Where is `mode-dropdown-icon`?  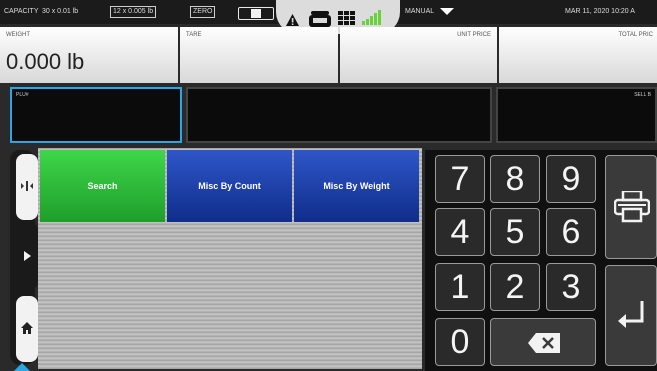 mode-dropdown-icon is located at coordinates (447, 11).